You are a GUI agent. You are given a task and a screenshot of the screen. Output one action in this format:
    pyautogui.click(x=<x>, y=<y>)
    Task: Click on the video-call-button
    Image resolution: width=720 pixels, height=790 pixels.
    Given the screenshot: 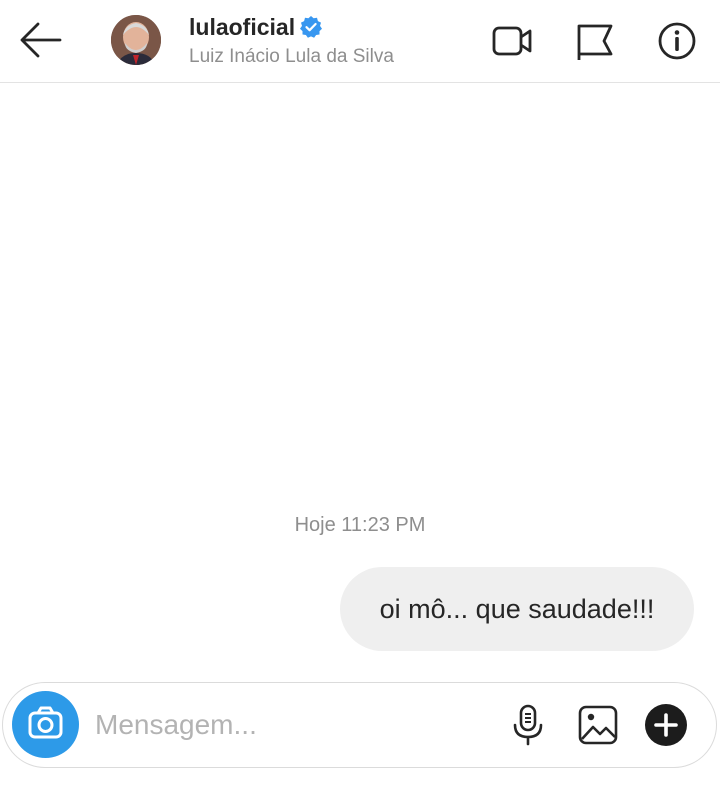 What is the action you would take?
    pyautogui.click(x=512, y=41)
    